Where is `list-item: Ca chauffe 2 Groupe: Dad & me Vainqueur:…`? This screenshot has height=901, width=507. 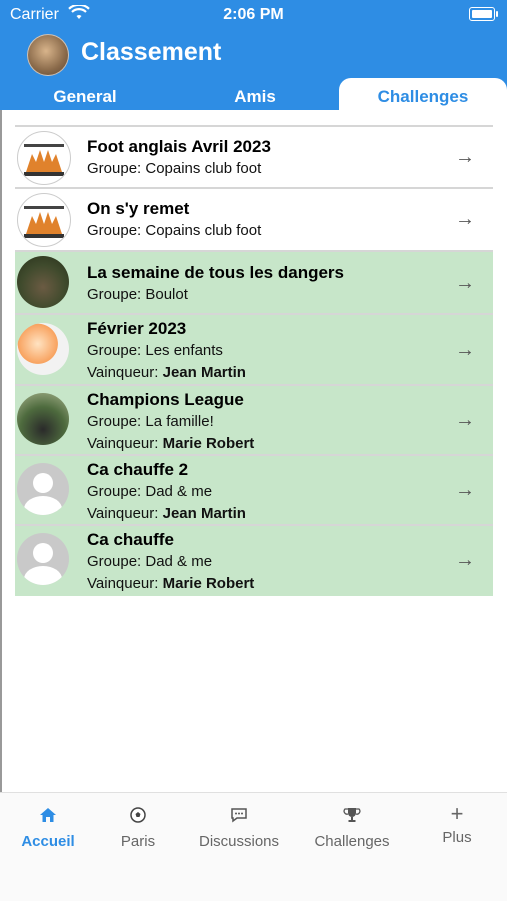
list-item: Ca chauffe 2 Groupe: Dad & me Vainqueur:… is located at coordinates (254, 489).